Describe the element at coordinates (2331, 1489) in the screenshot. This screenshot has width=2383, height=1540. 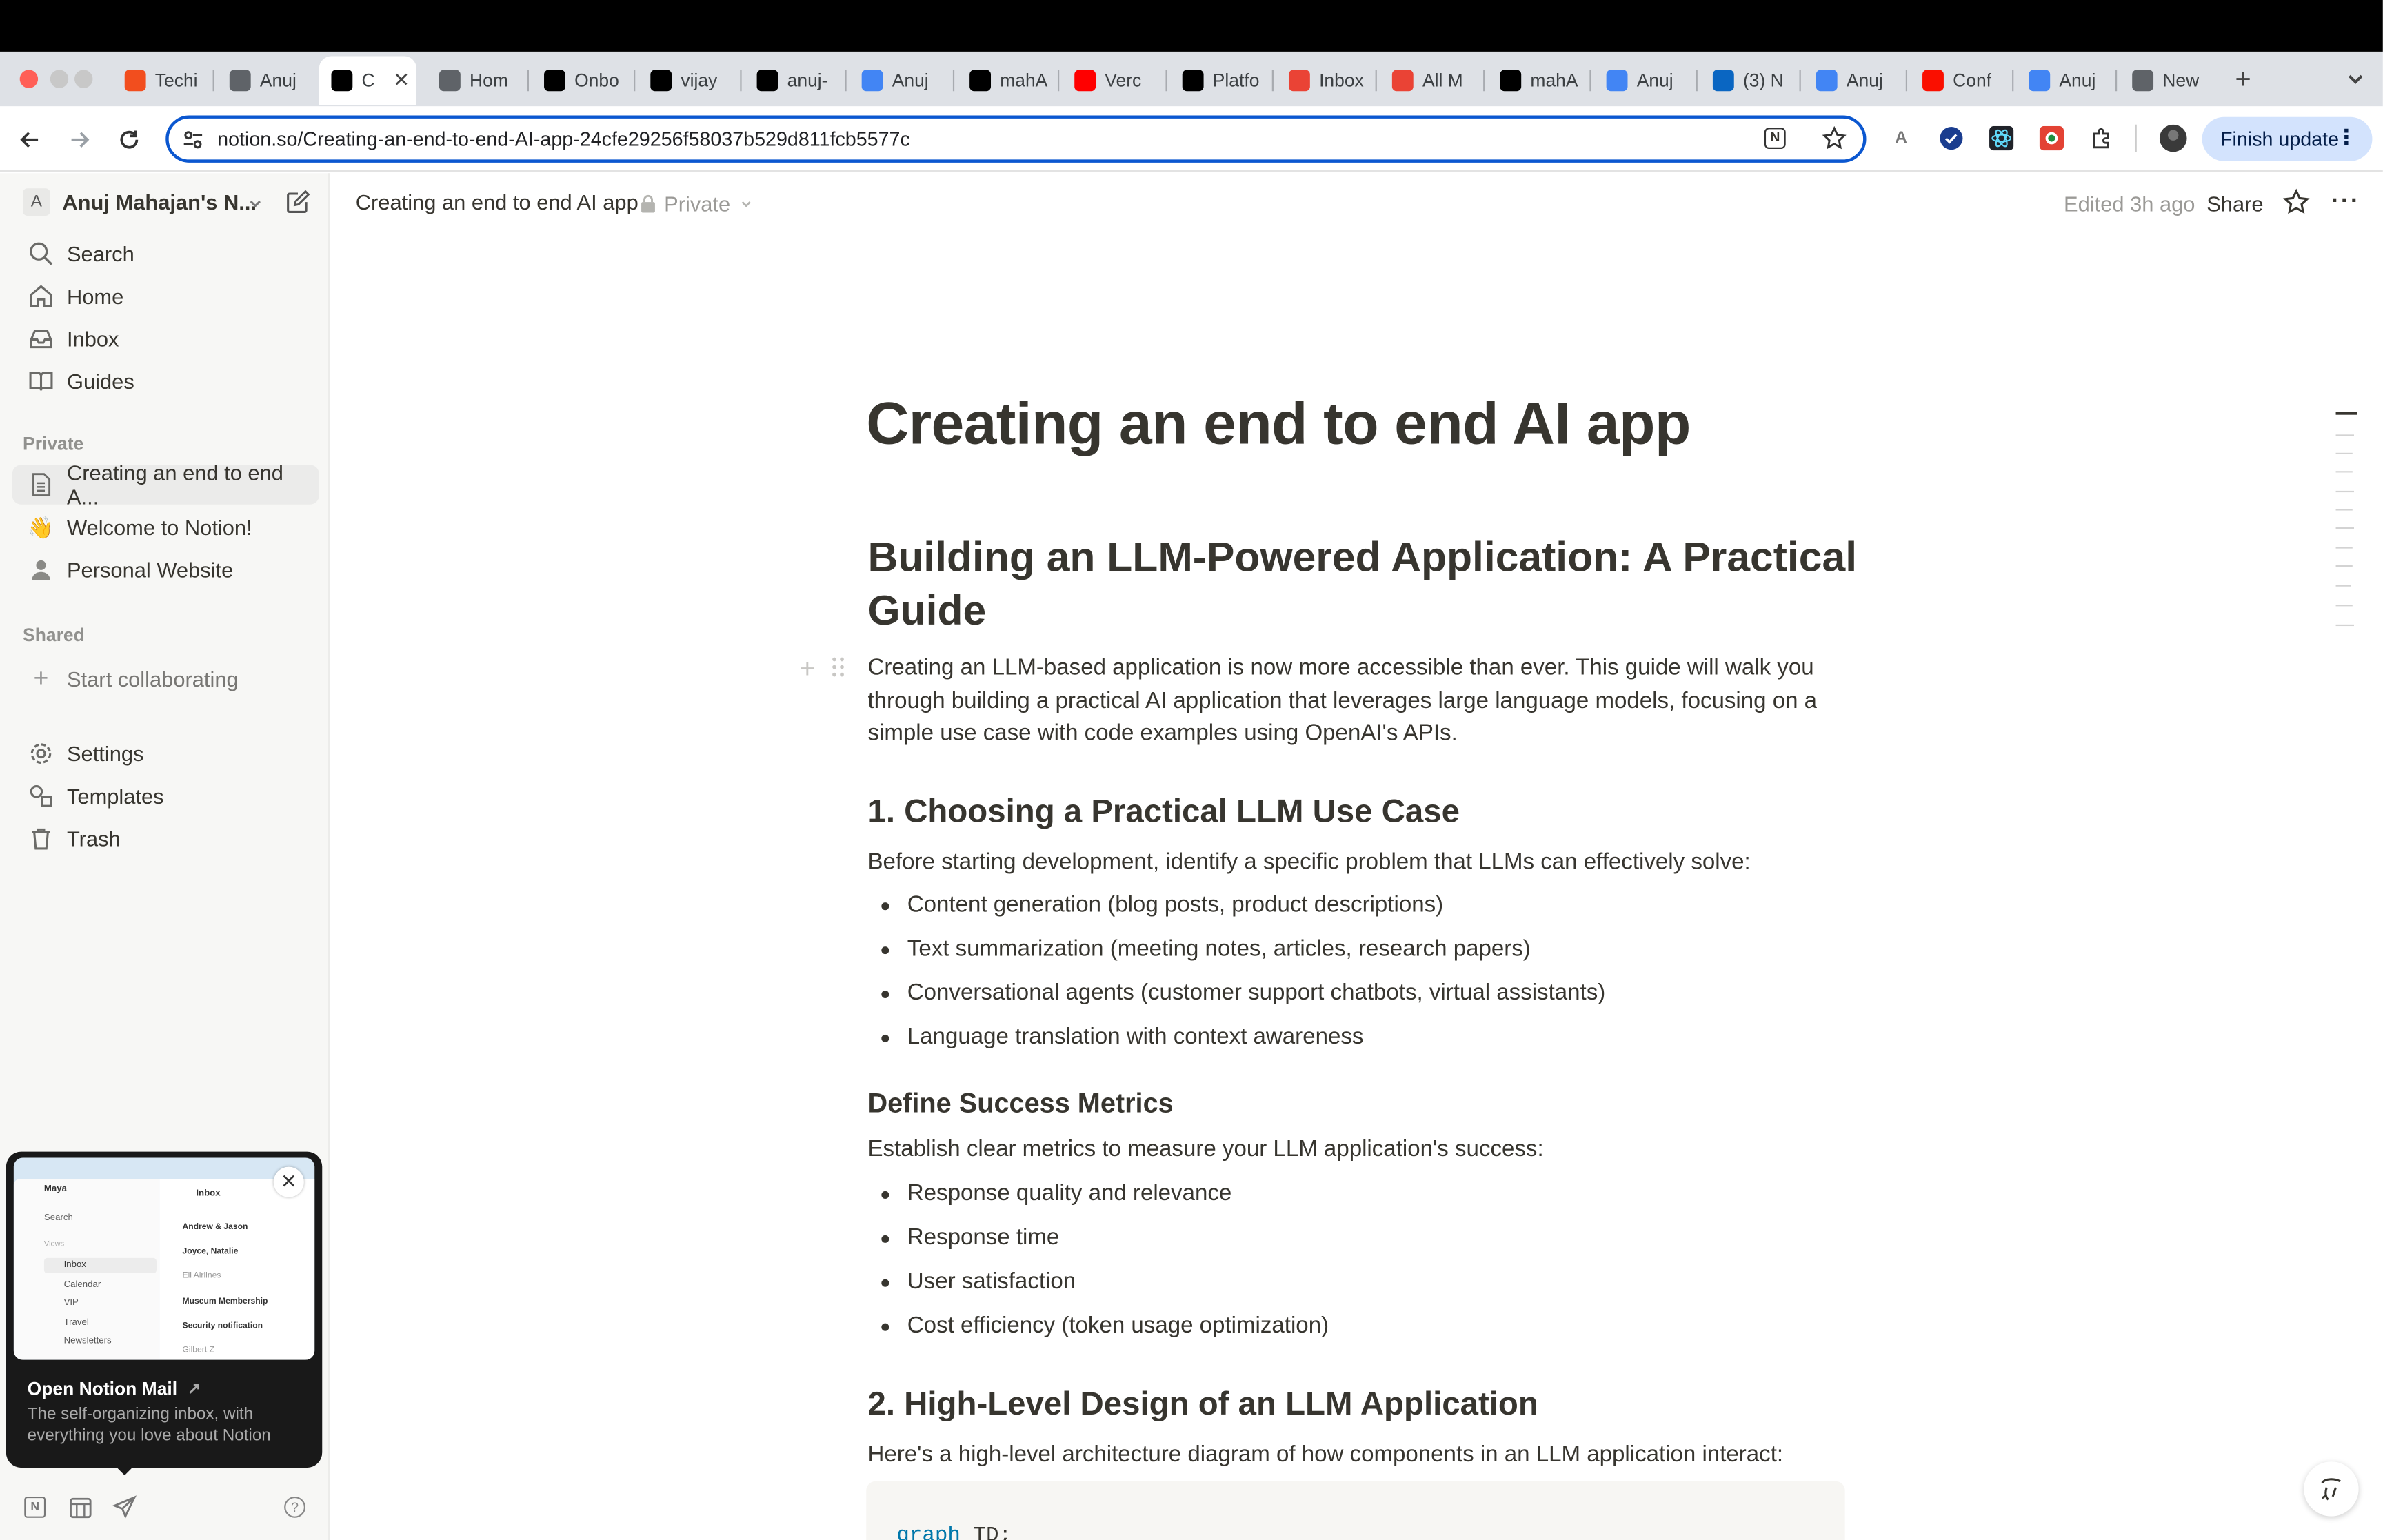
I see `notion-ai-button` at that location.